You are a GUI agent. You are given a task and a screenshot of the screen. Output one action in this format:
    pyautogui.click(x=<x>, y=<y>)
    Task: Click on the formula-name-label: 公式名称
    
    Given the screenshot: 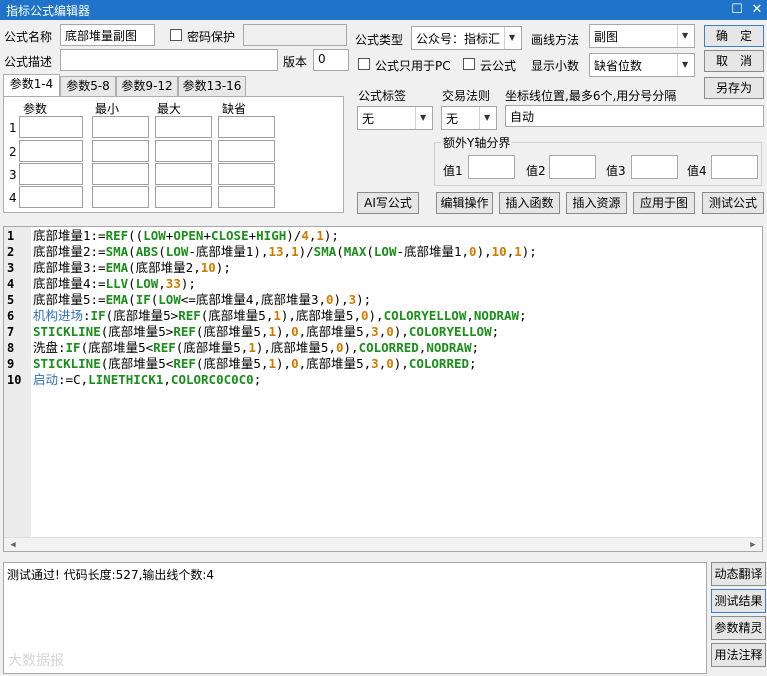 What is the action you would take?
    pyautogui.click(x=28, y=37)
    